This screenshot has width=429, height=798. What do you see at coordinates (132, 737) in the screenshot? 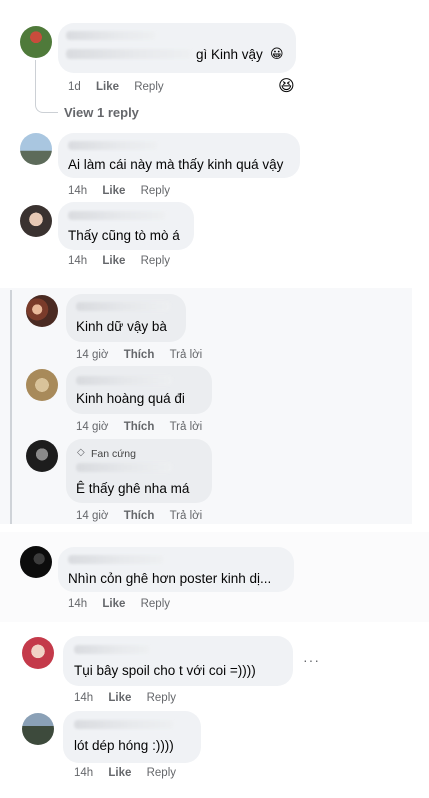
I see `comment-bubble` at bounding box center [132, 737].